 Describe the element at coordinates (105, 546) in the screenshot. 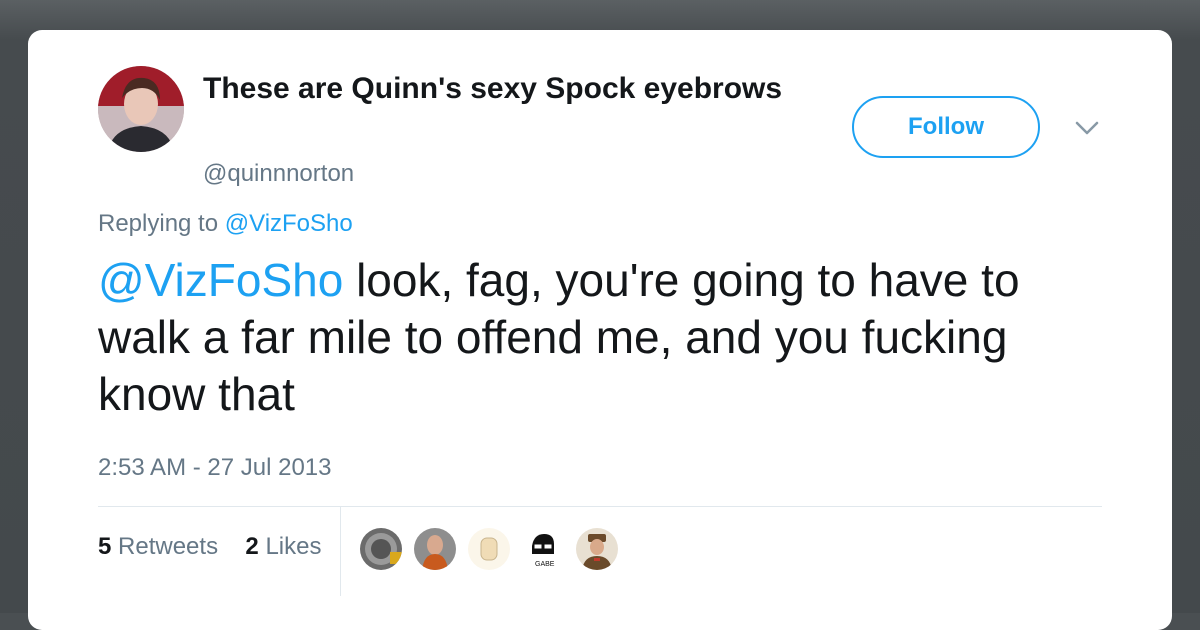

I see `retweets-count: 5` at that location.